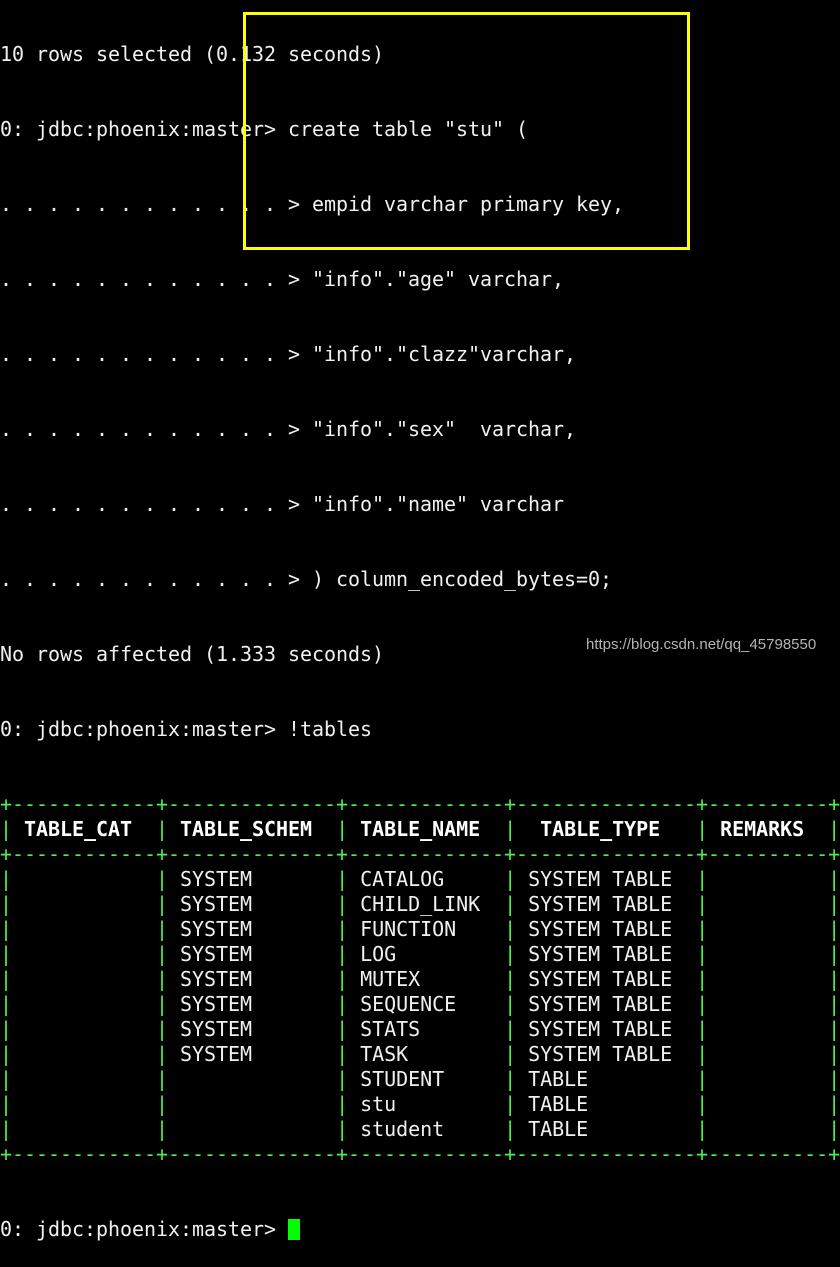  Describe the element at coordinates (468, 204) in the screenshot. I see `command-text: empid varchar primary key,` at that location.